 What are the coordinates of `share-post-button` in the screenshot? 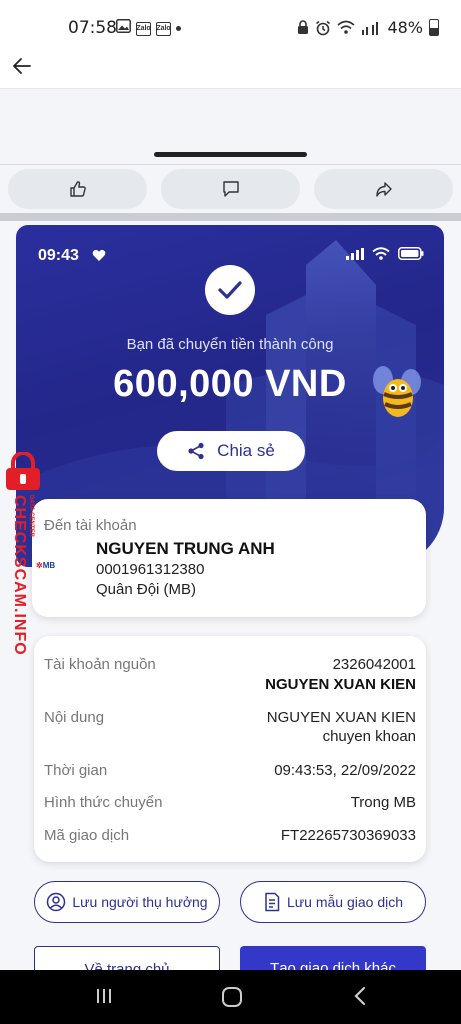 It's located at (383, 189).